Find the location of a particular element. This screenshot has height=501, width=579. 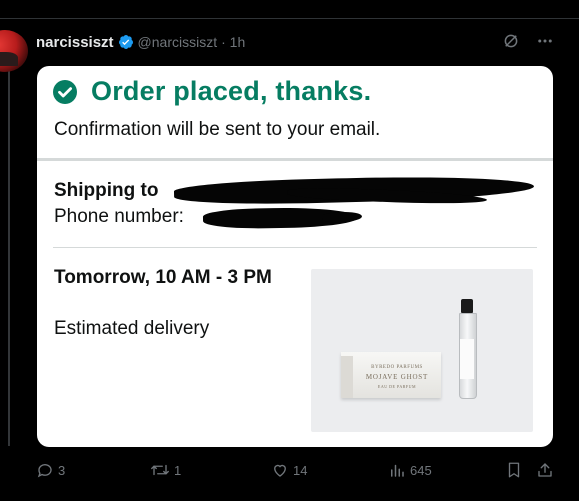

share-button is located at coordinates (545, 470).